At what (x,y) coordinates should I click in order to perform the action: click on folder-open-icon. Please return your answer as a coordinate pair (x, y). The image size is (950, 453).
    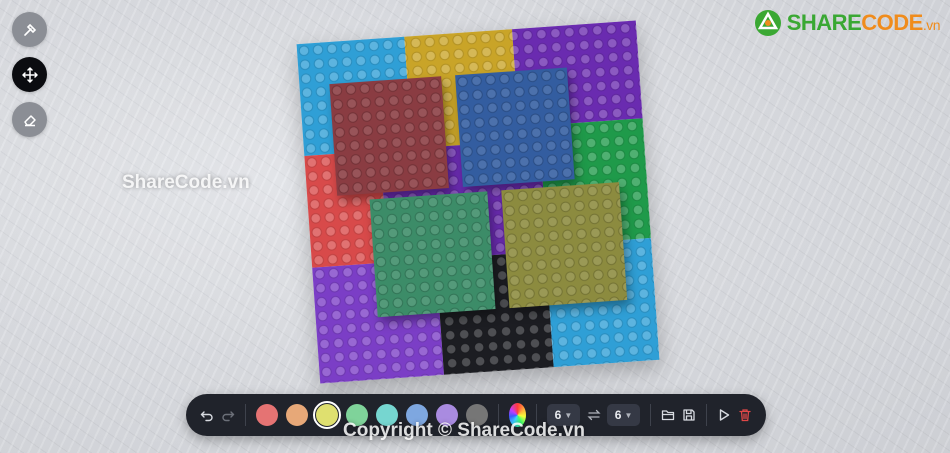
    Looking at the image, I should click on (668, 415).